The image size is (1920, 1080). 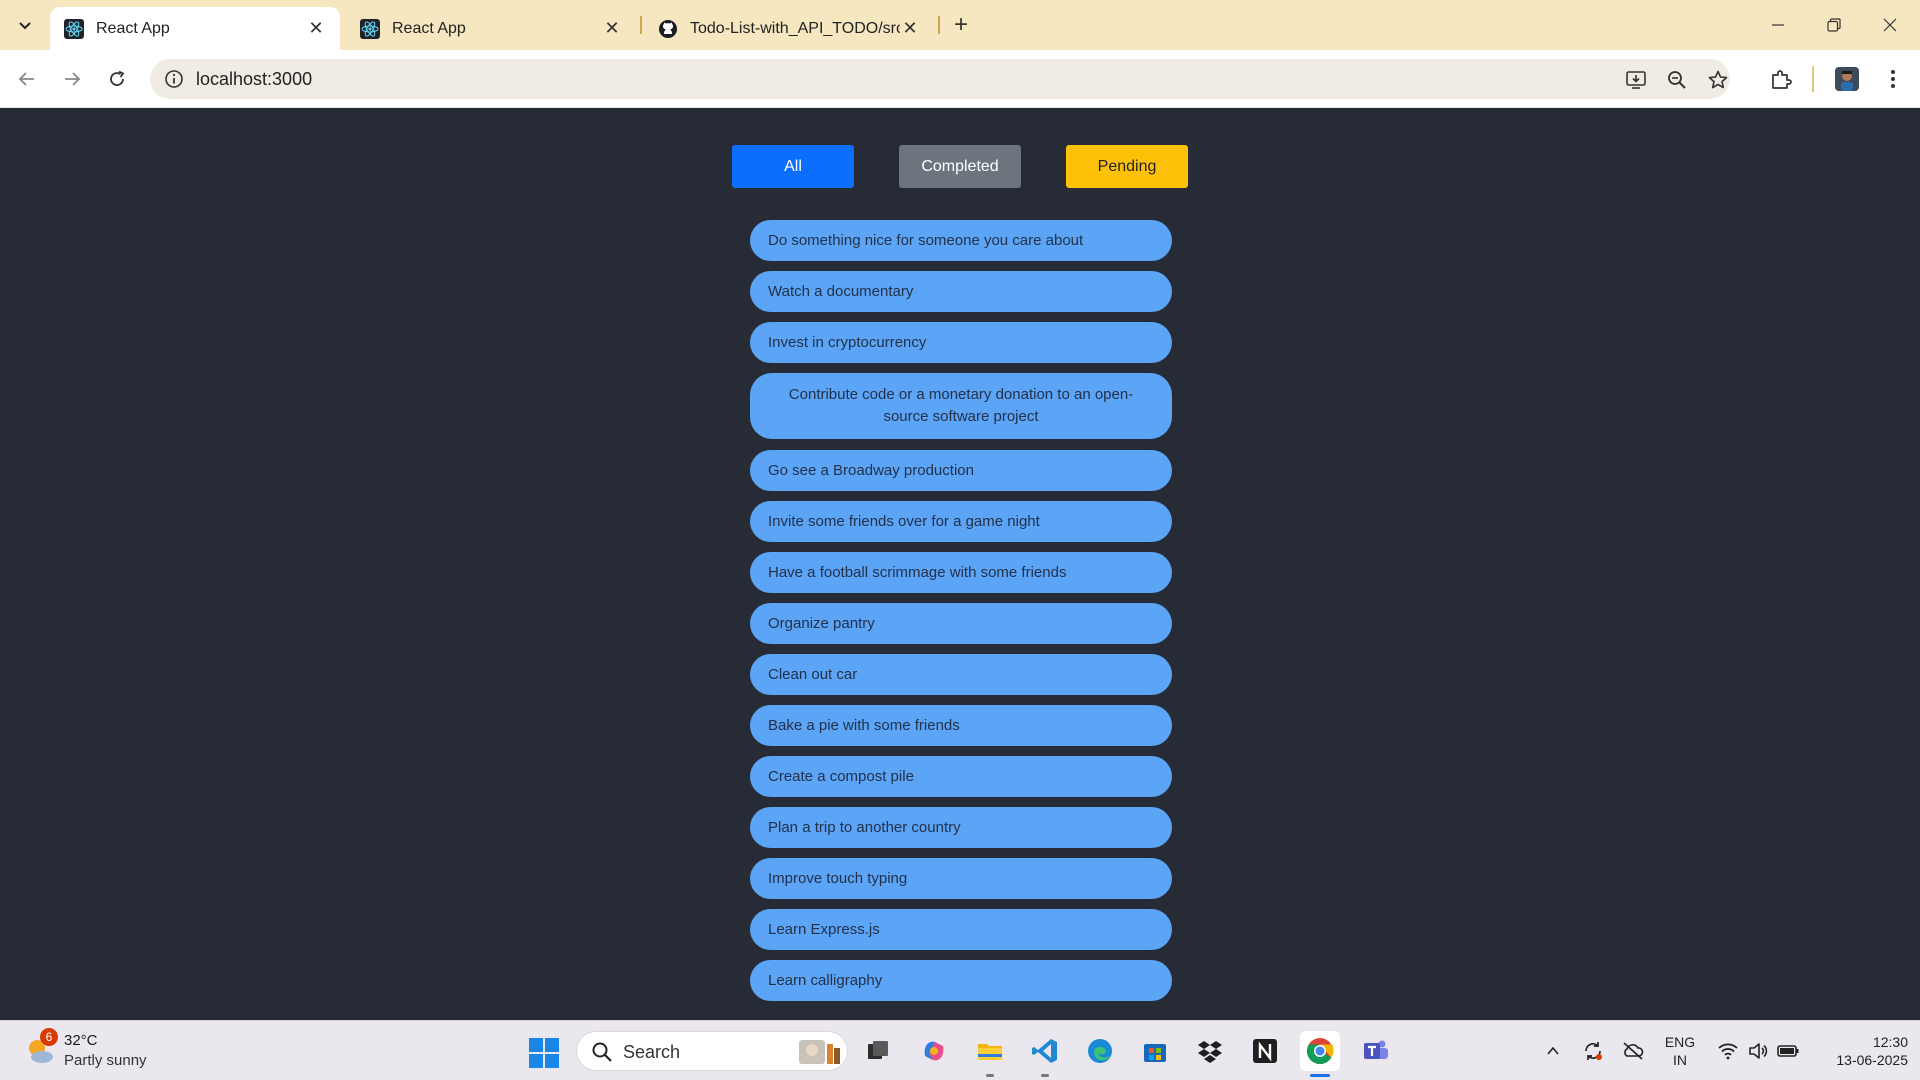 What do you see at coordinates (1893, 79) in the screenshot?
I see `menu-kebab-icon` at bounding box center [1893, 79].